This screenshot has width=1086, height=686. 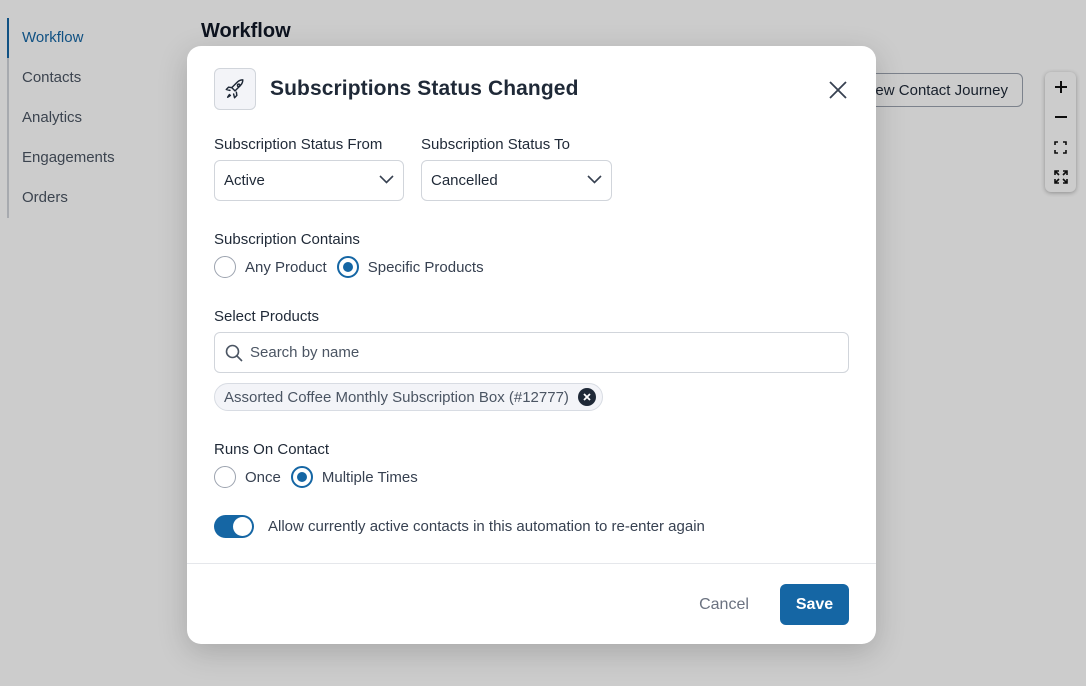 What do you see at coordinates (495, 144) in the screenshot?
I see `status-to-label: Subscription Status To` at bounding box center [495, 144].